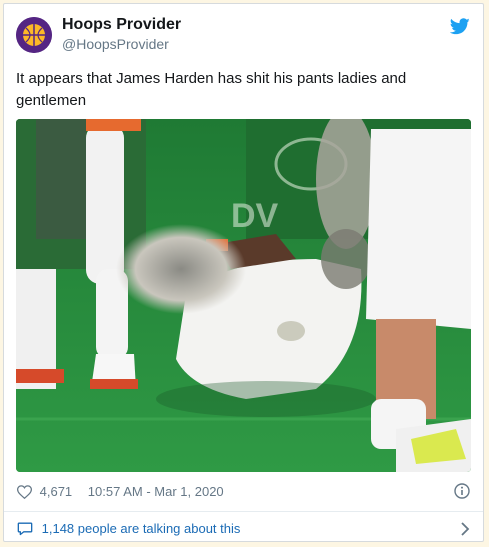 The image size is (489, 547). Describe the element at coordinates (243, 511) in the screenshot. I see `divider` at that location.